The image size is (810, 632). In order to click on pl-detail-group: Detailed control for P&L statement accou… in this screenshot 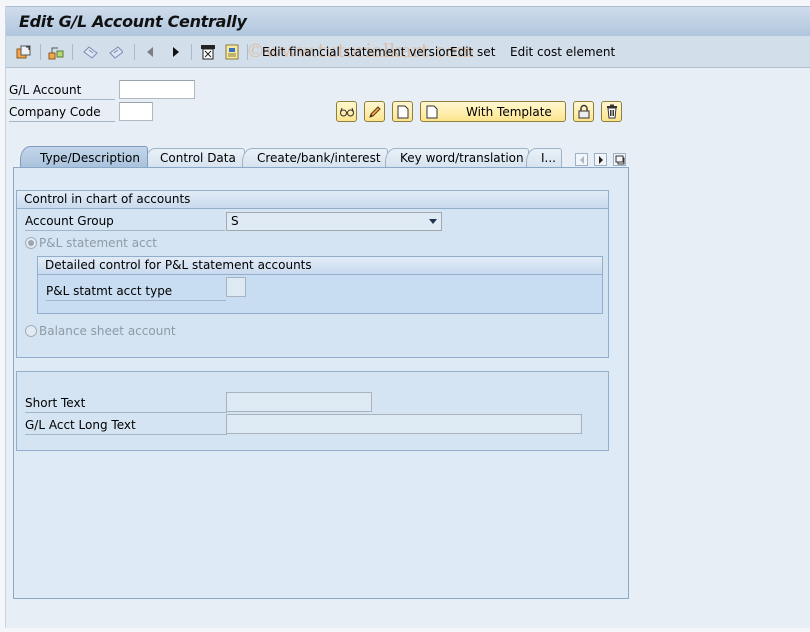, I will do `click(320, 285)`.